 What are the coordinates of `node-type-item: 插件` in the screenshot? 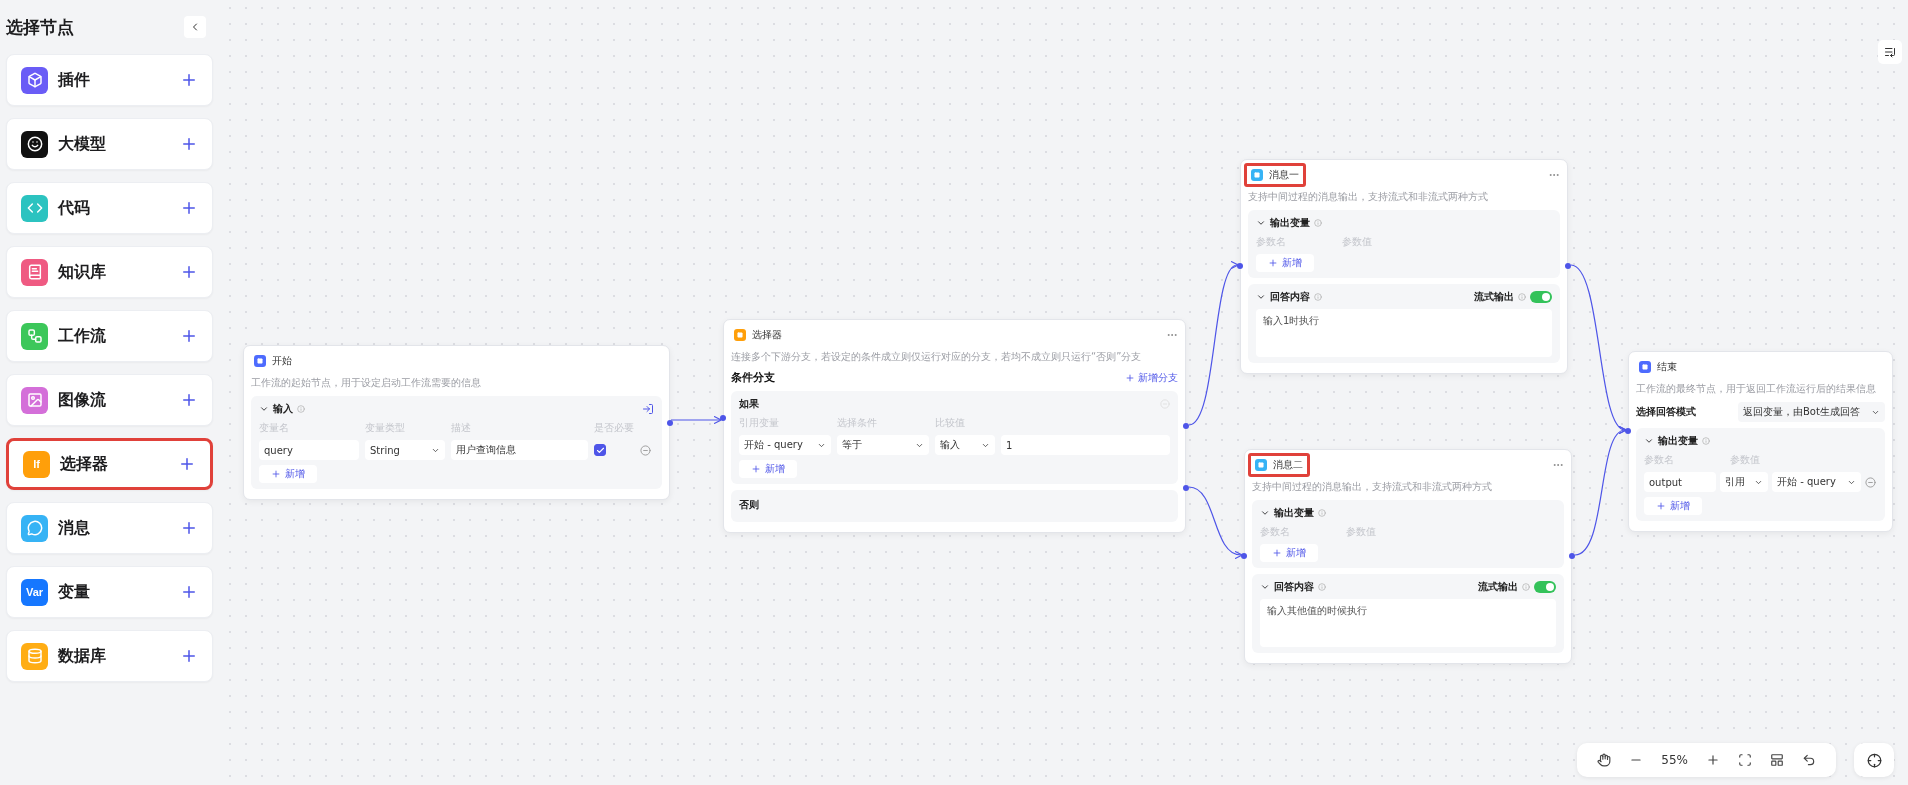 It's located at (109, 80).